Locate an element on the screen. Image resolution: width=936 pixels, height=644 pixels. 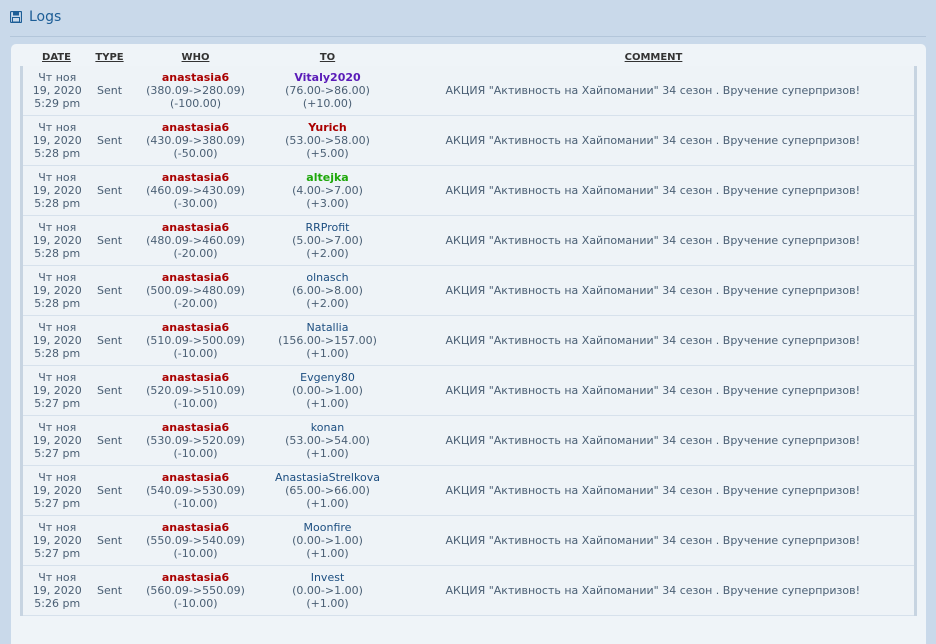
recipient-name: altejka is located at coordinates (328, 177).